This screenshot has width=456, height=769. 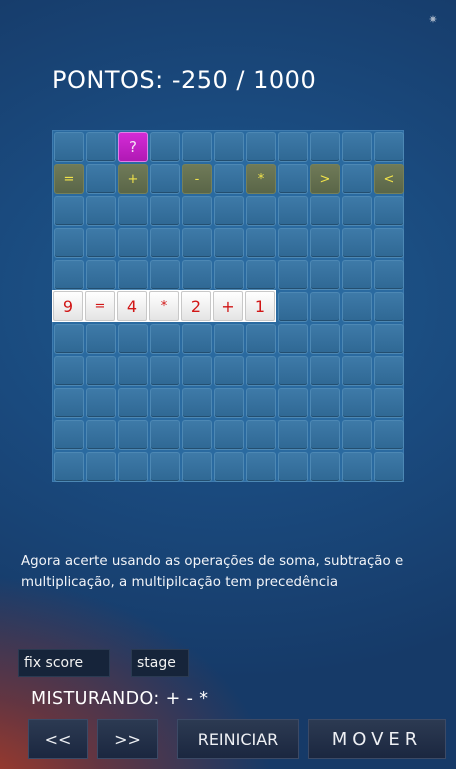 I want to click on stage-button: stage, so click(x=160, y=663).